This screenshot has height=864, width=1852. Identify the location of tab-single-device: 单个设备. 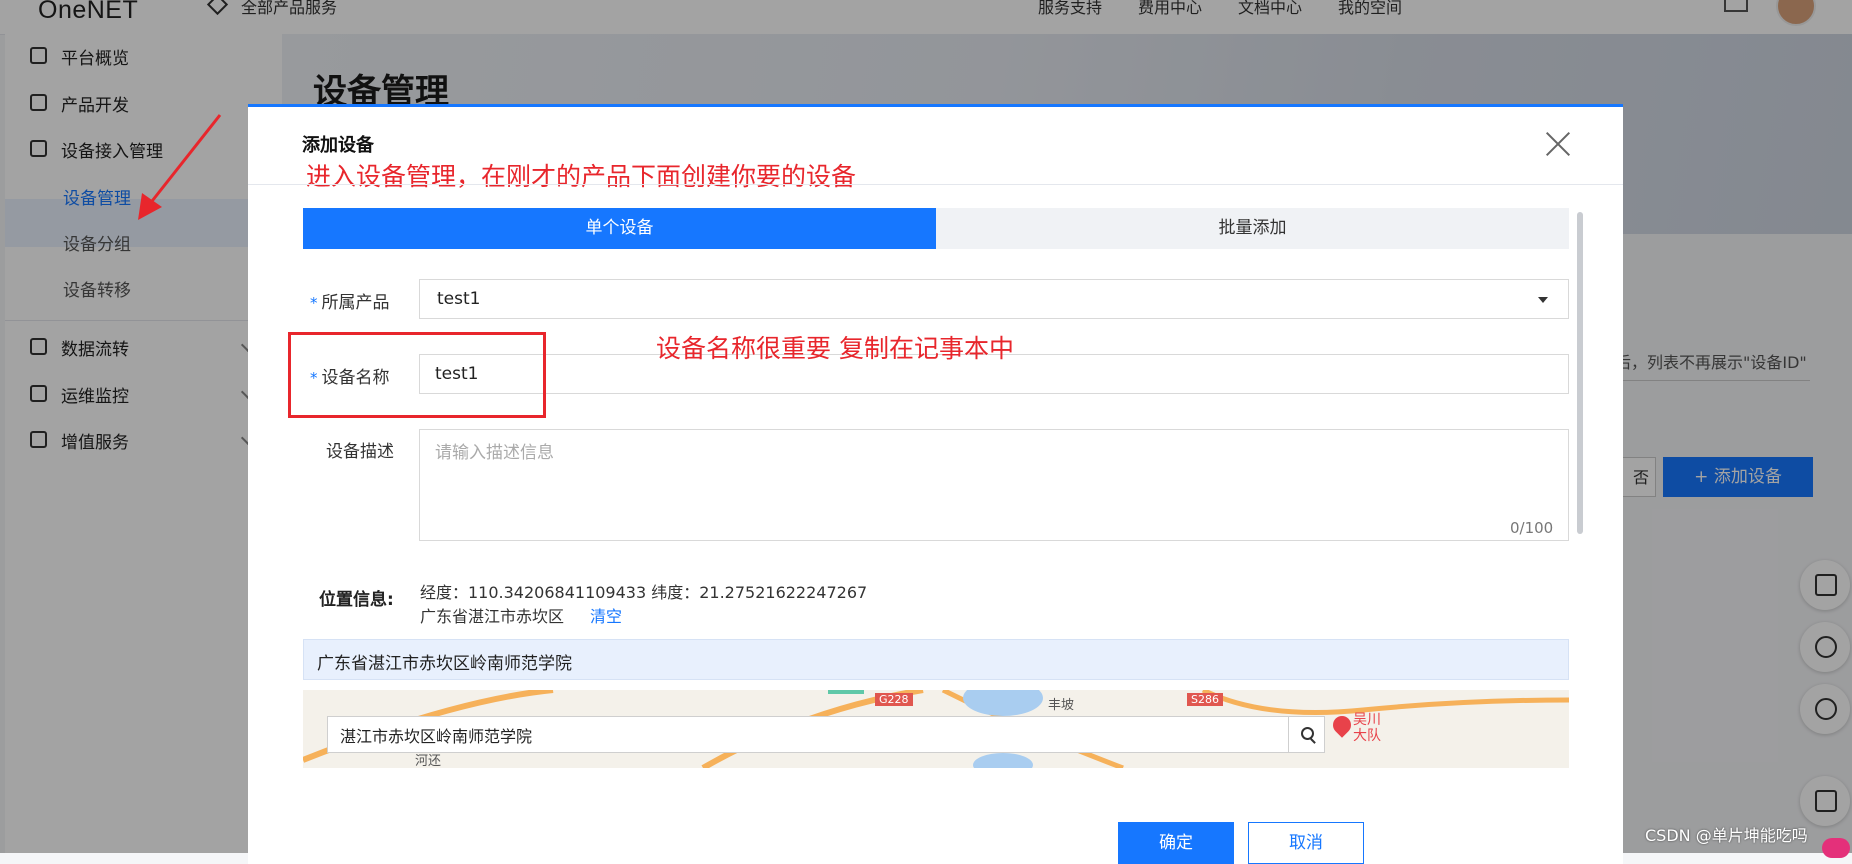
(619, 228).